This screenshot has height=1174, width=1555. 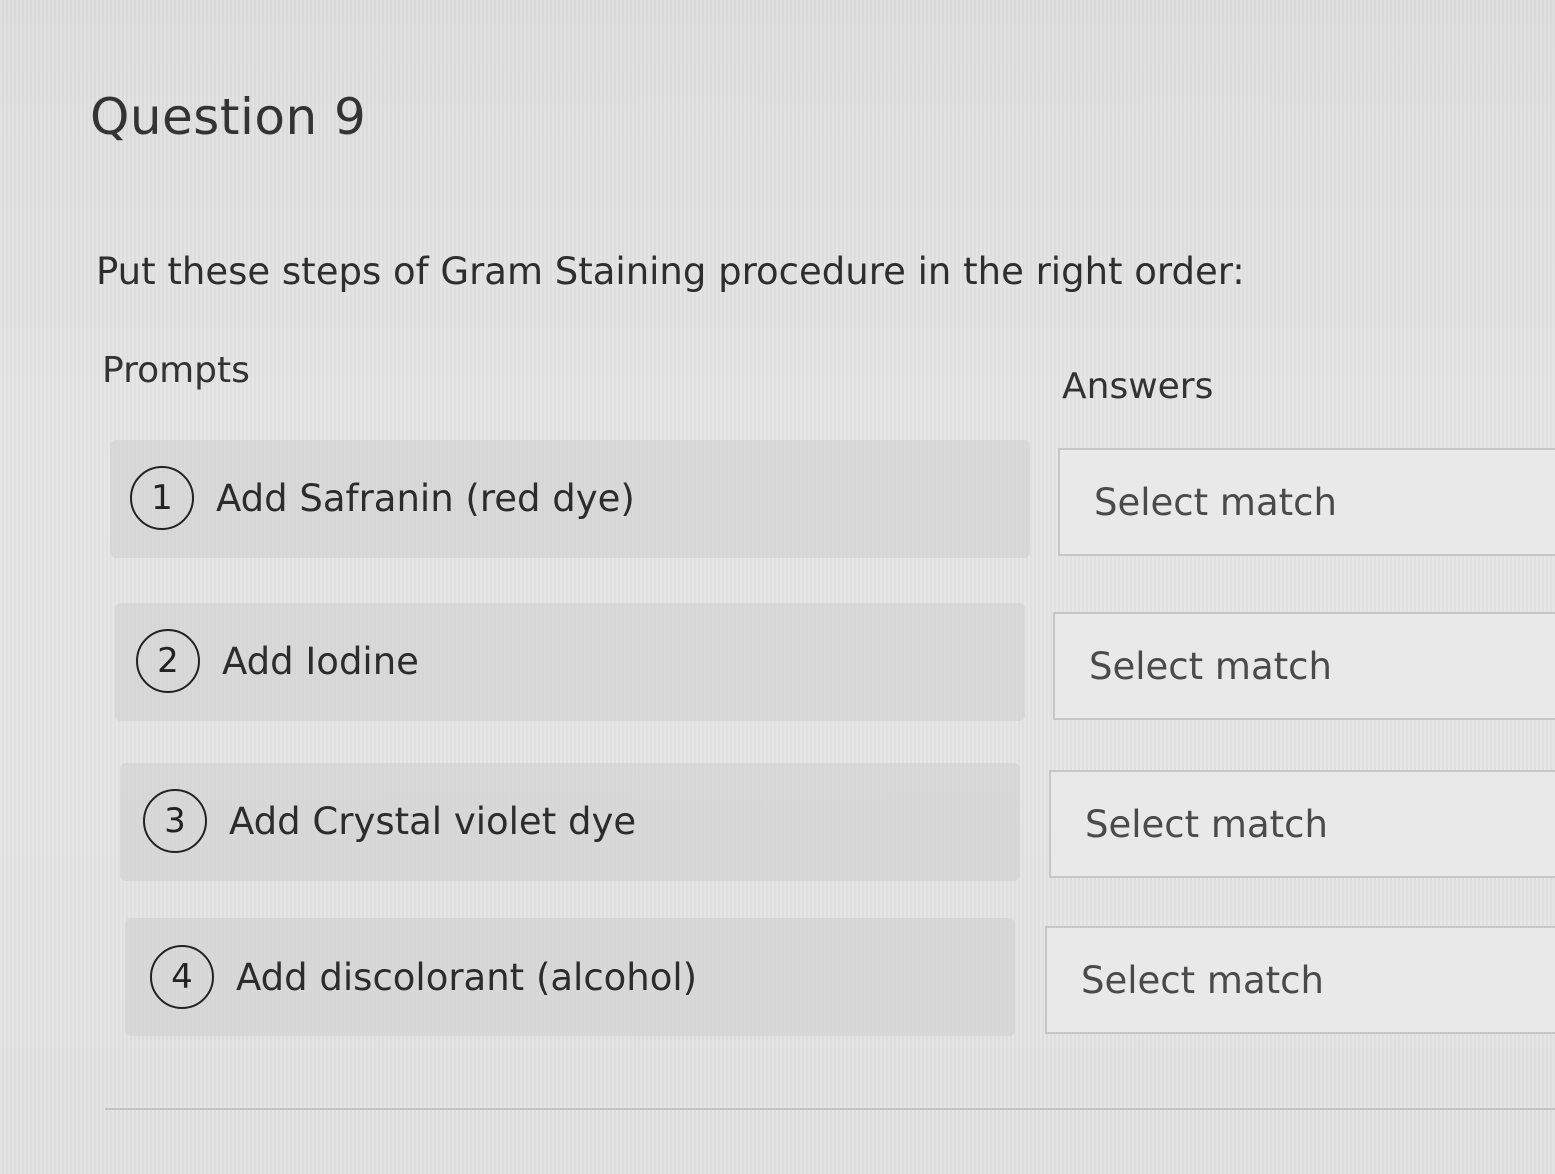 What do you see at coordinates (433, 821) in the screenshot?
I see `prompt-text: Add Crystal violet dye` at bounding box center [433, 821].